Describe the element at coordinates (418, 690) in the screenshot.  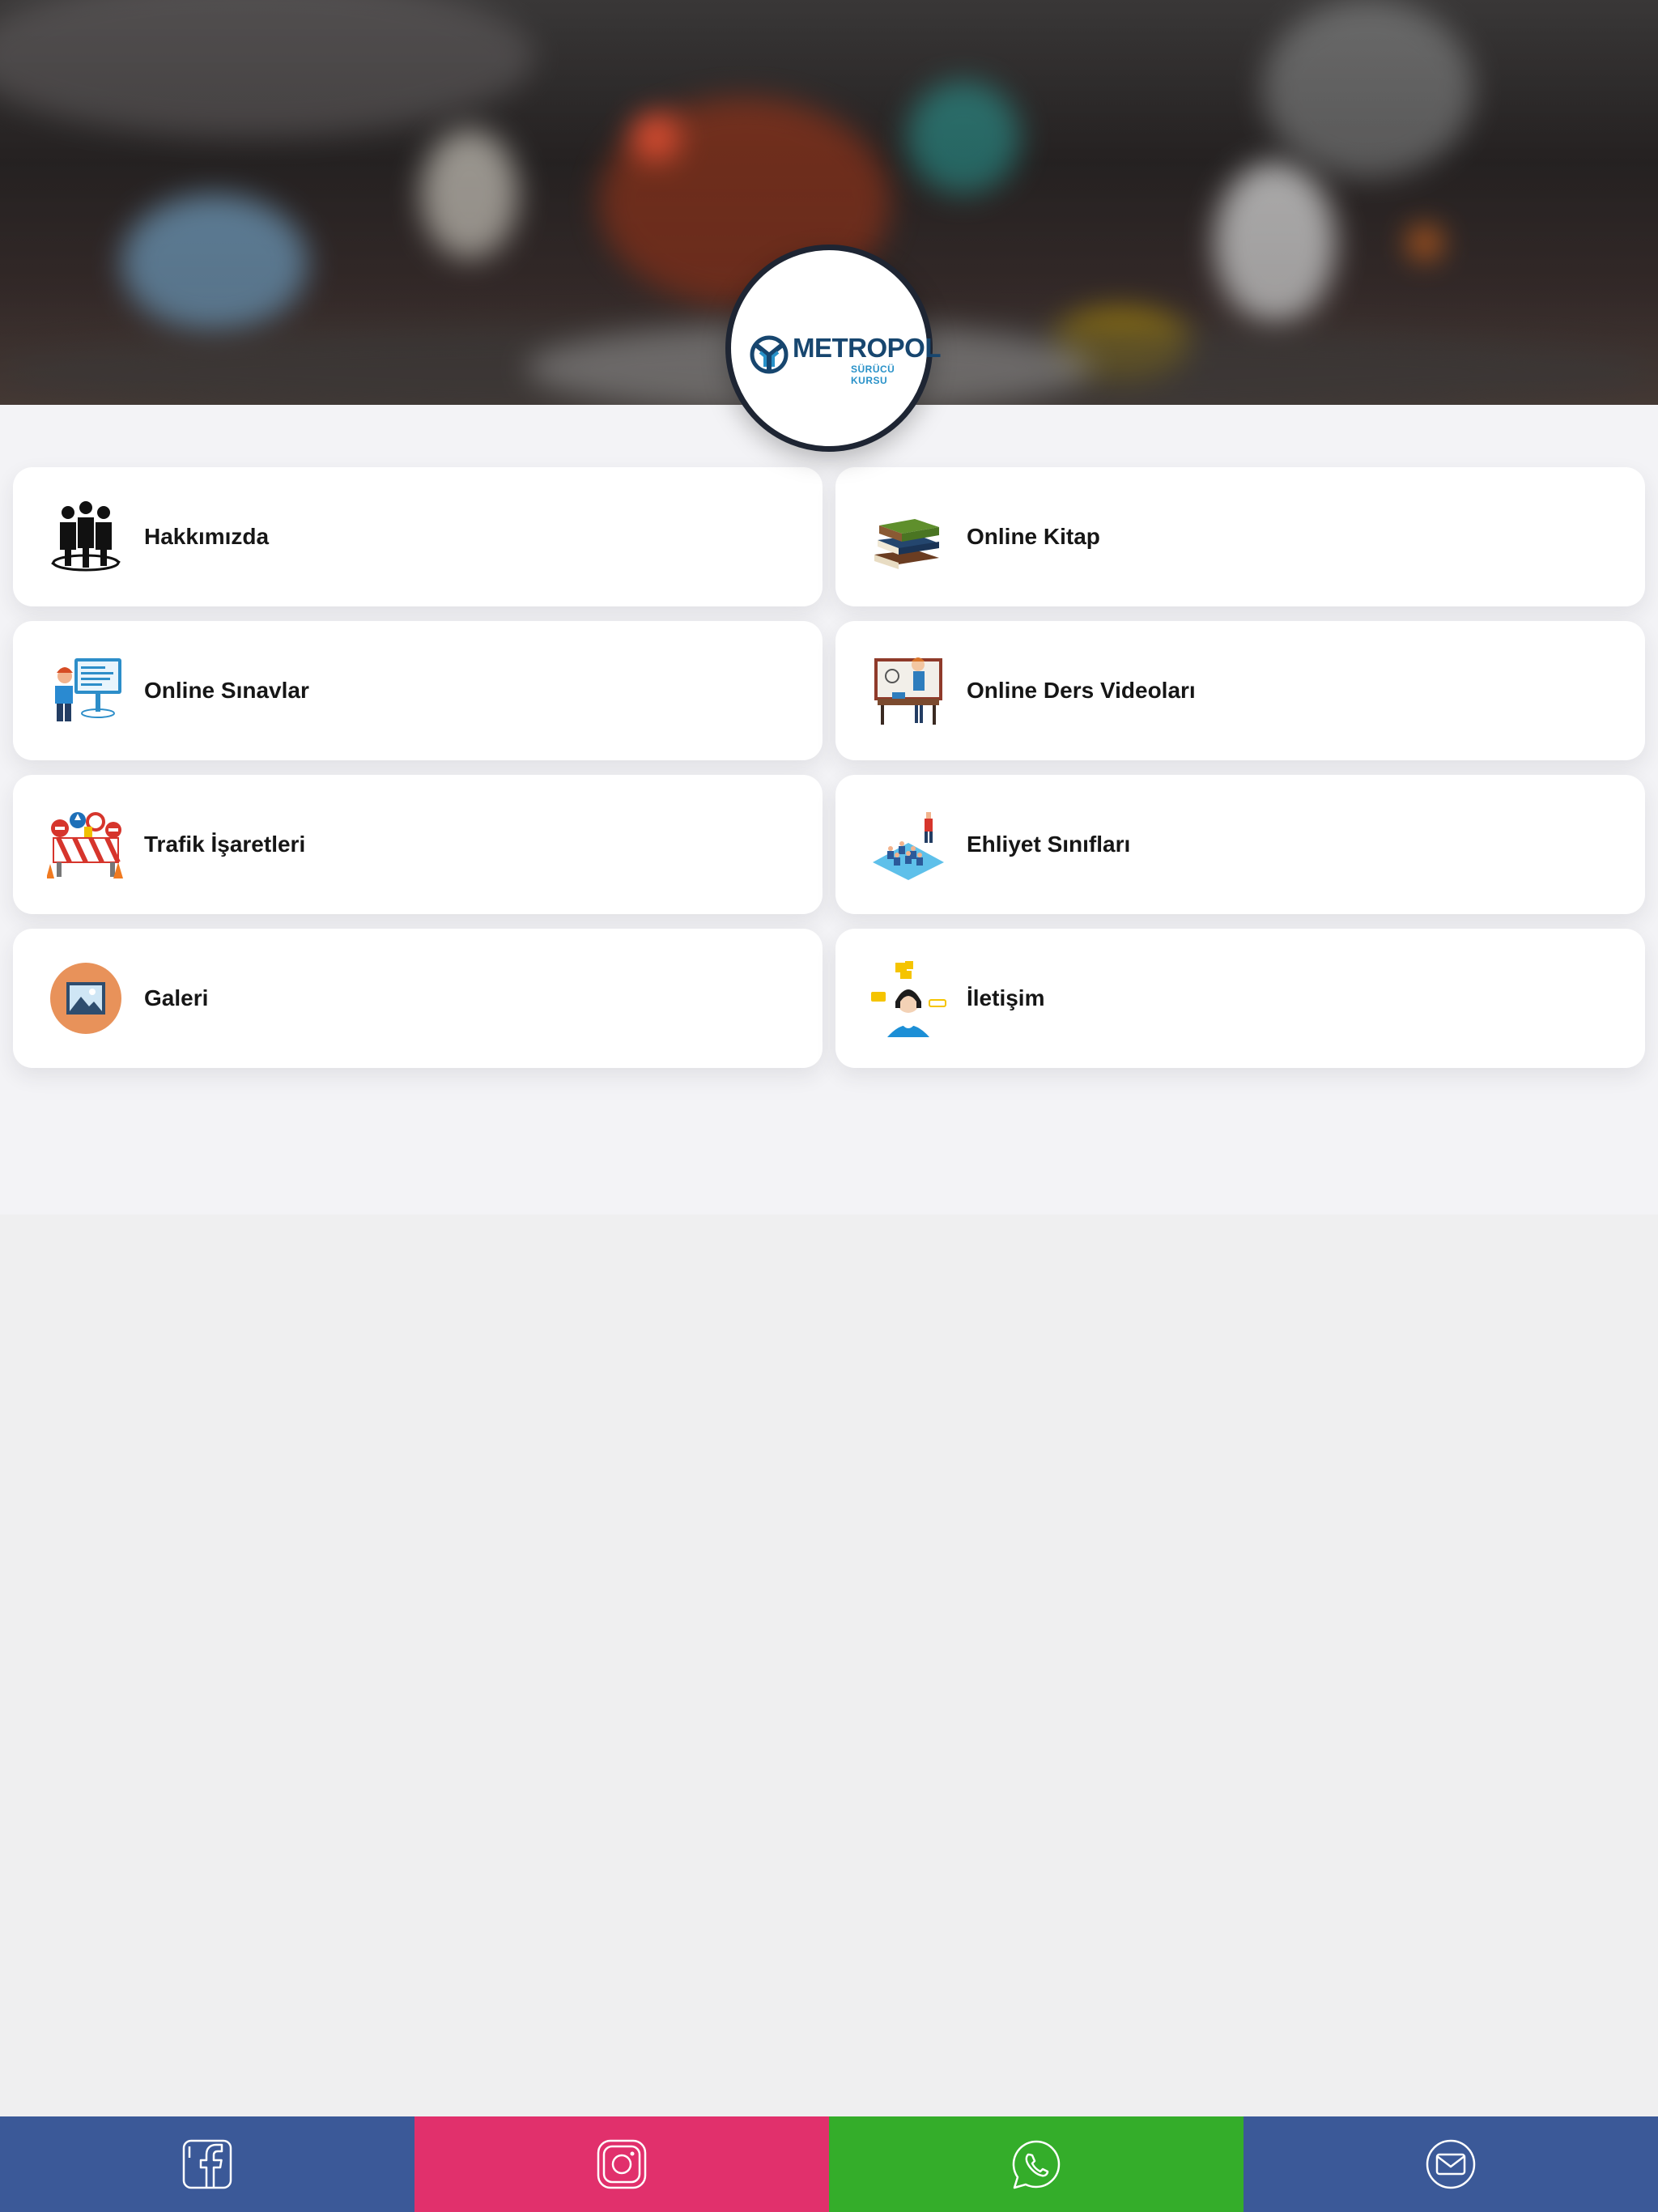
I see `menu-item-online-sinavlar: Online Sınavlar` at that location.